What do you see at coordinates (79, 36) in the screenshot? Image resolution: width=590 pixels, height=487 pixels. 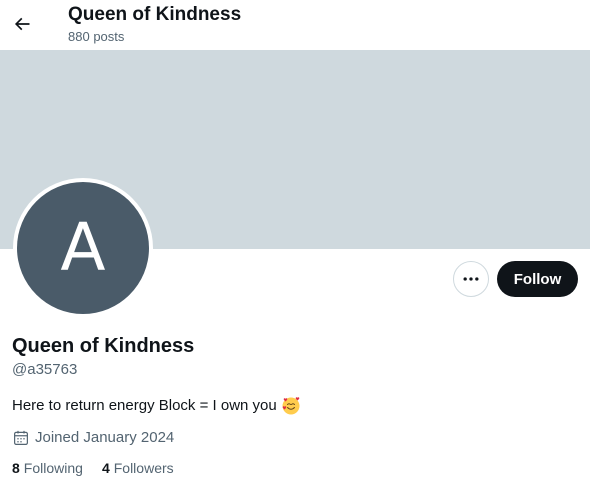 I see `posts-count-number: 880` at bounding box center [79, 36].